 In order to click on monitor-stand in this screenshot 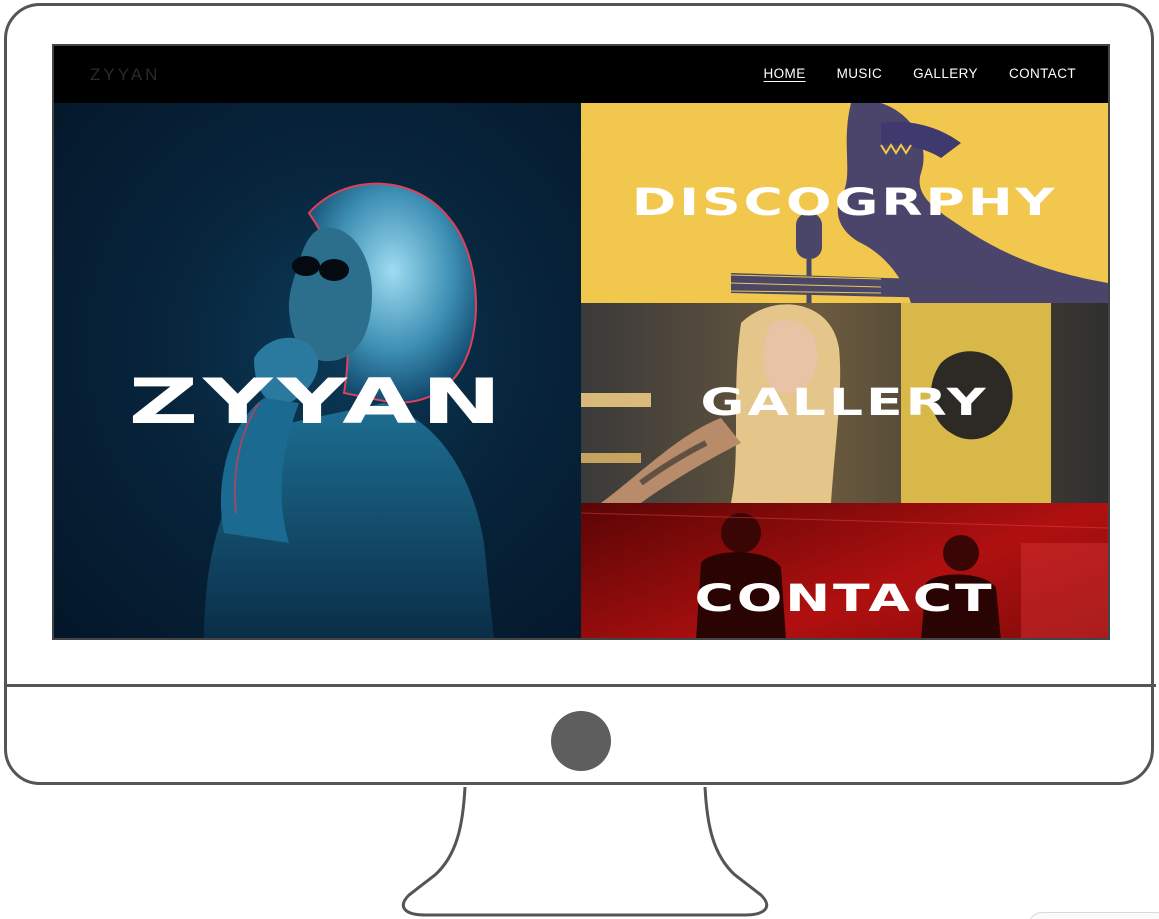, I will do `click(585, 851)`.